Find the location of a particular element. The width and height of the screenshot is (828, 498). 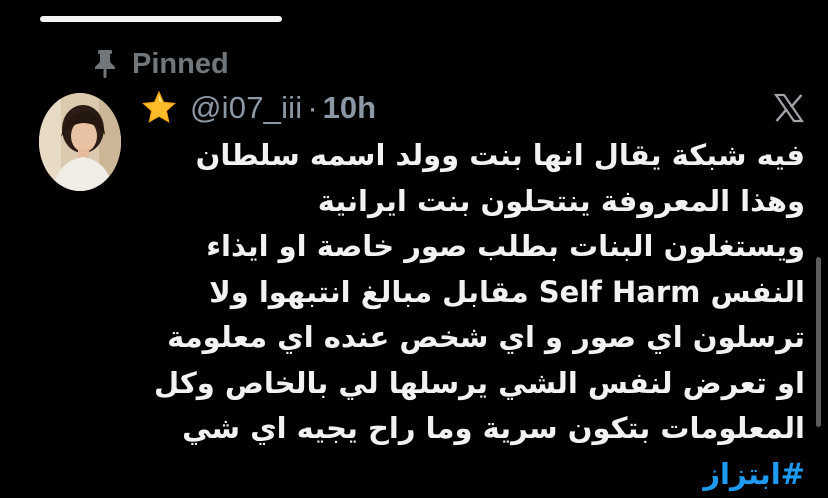

star-icon is located at coordinates (159, 108).